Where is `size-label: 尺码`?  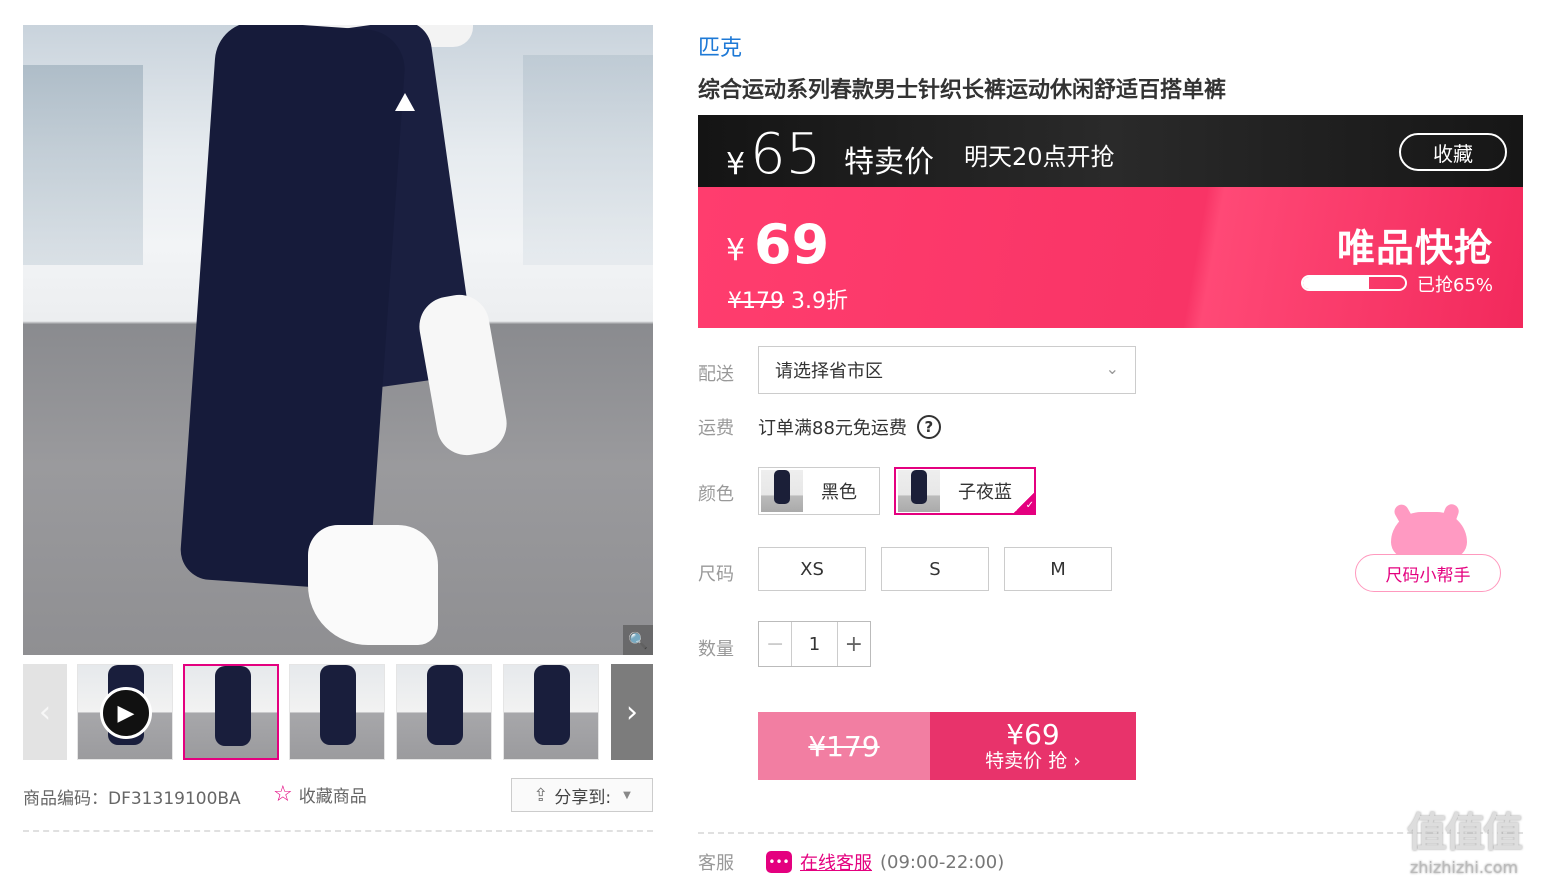 size-label: 尺码 is located at coordinates (716, 574).